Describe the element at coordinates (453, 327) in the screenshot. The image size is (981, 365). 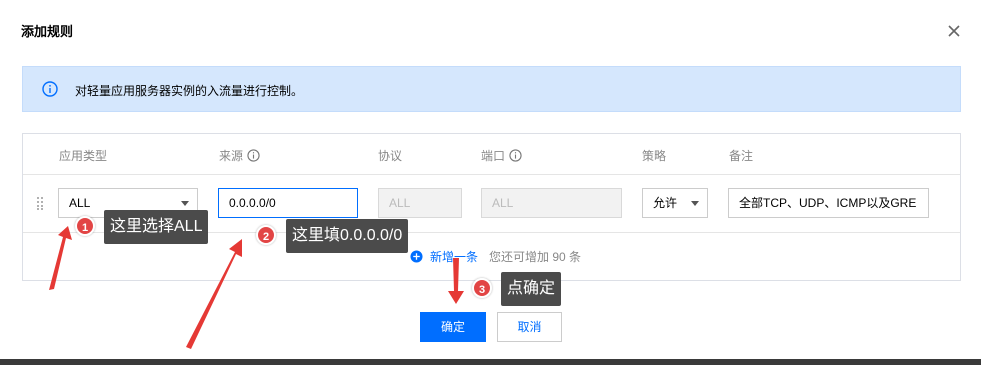
I see `confirm-button: 确定` at that location.